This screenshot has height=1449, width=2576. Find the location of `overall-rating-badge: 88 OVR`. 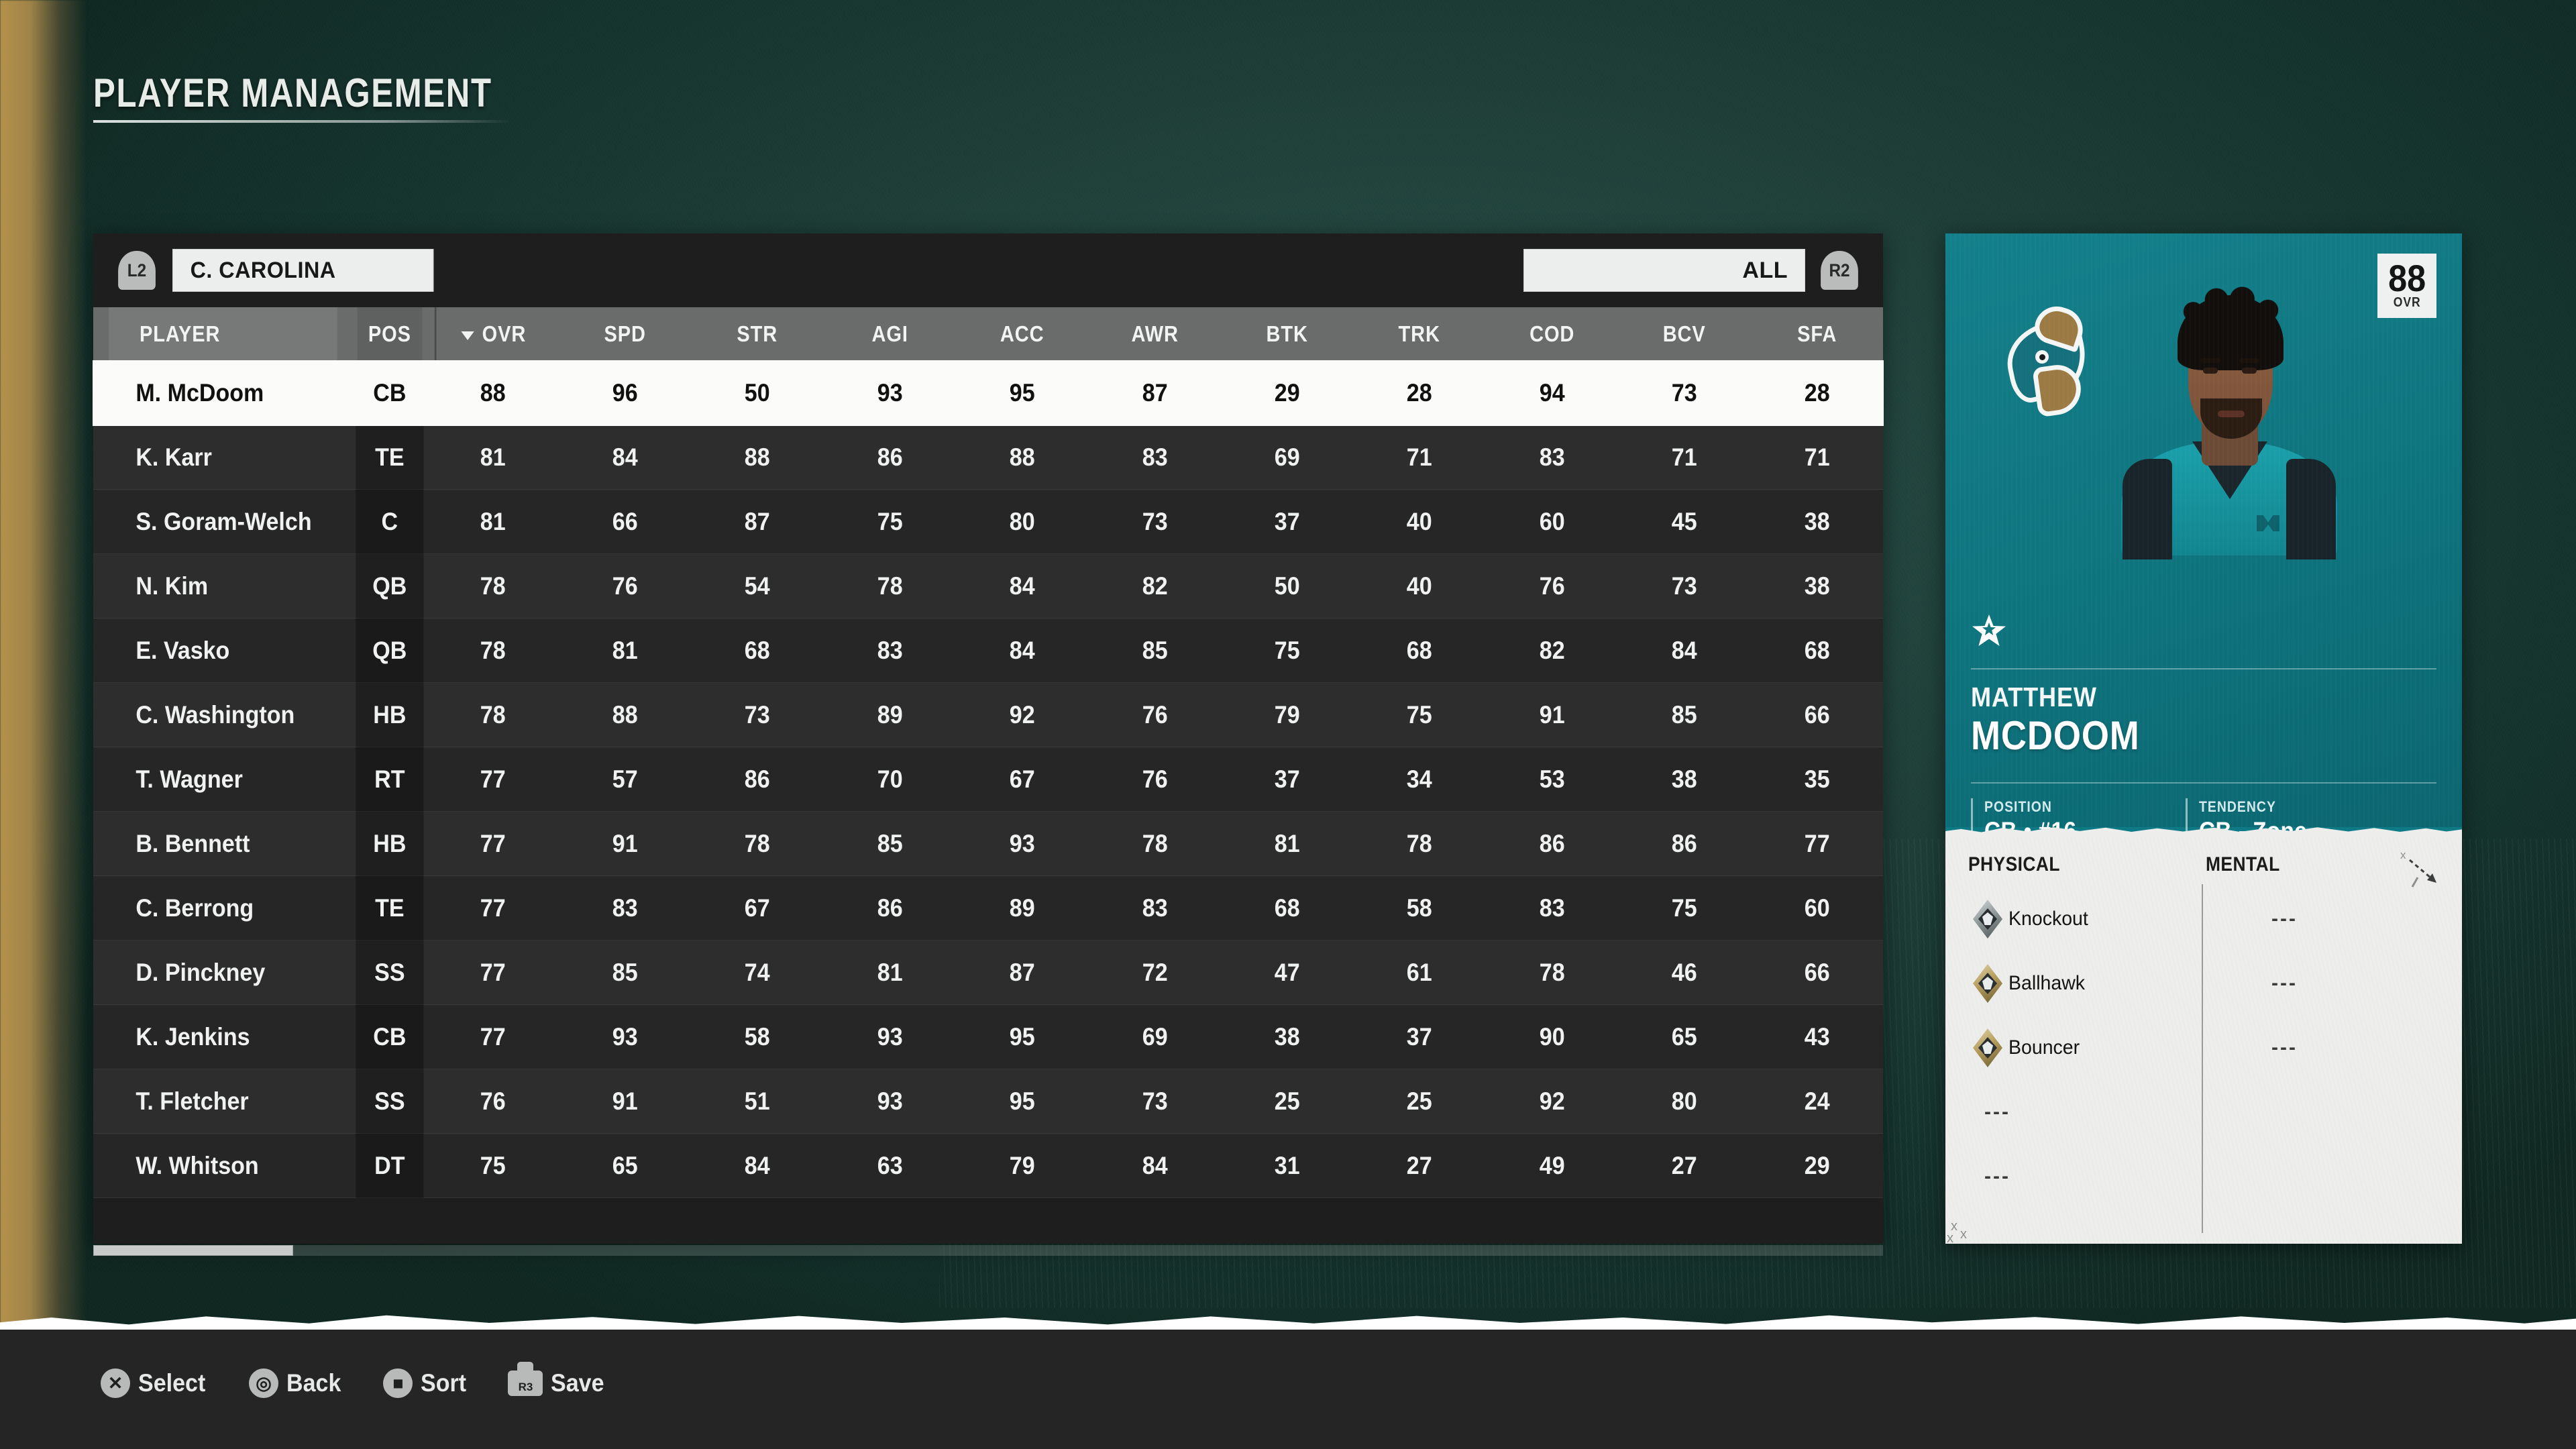

overall-rating-badge: 88 OVR is located at coordinates (2406, 286).